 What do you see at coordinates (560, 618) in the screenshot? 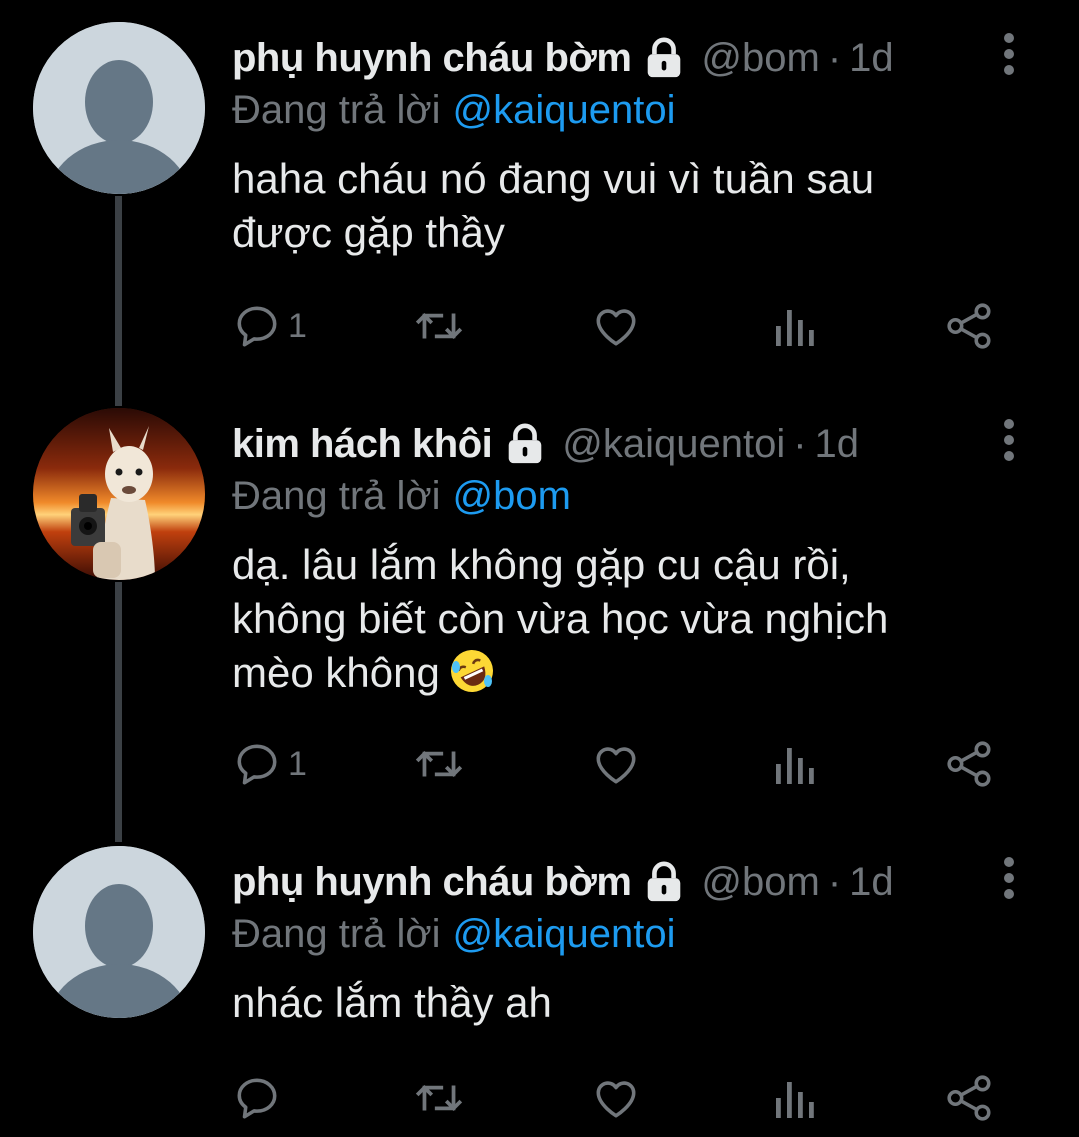
I see `tweet-text-line: không biết còn vừa học vừa nghịch` at bounding box center [560, 618].